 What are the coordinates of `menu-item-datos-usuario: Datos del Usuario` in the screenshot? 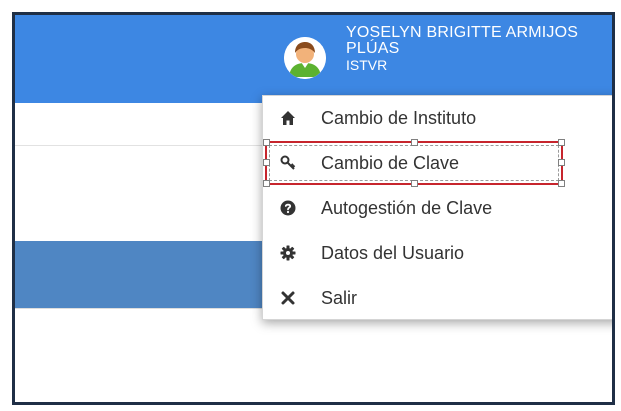 It's located at (437, 253).